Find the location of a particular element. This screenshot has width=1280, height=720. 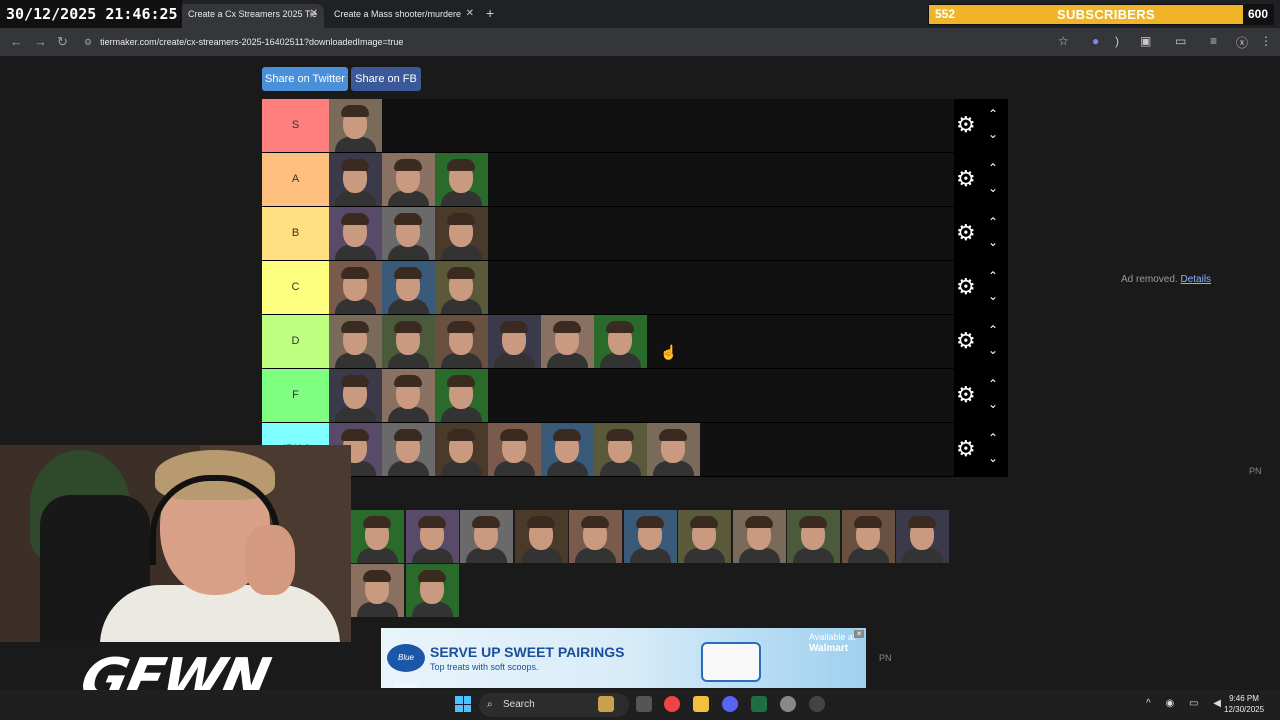

reload-icon: ↻ is located at coordinates (62, 42).